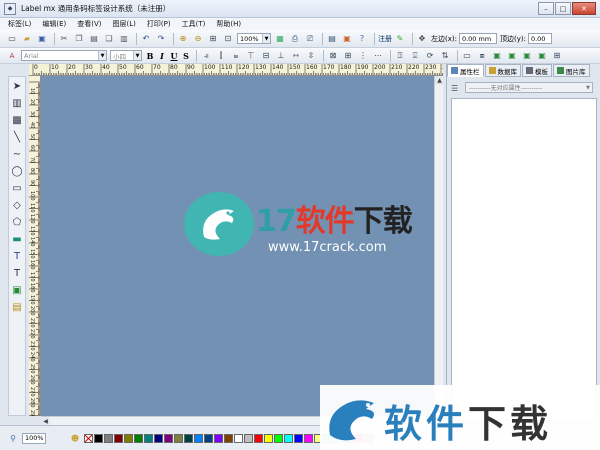 This screenshot has width=600, height=450. I want to click on text-block-icon: T, so click(17, 256).